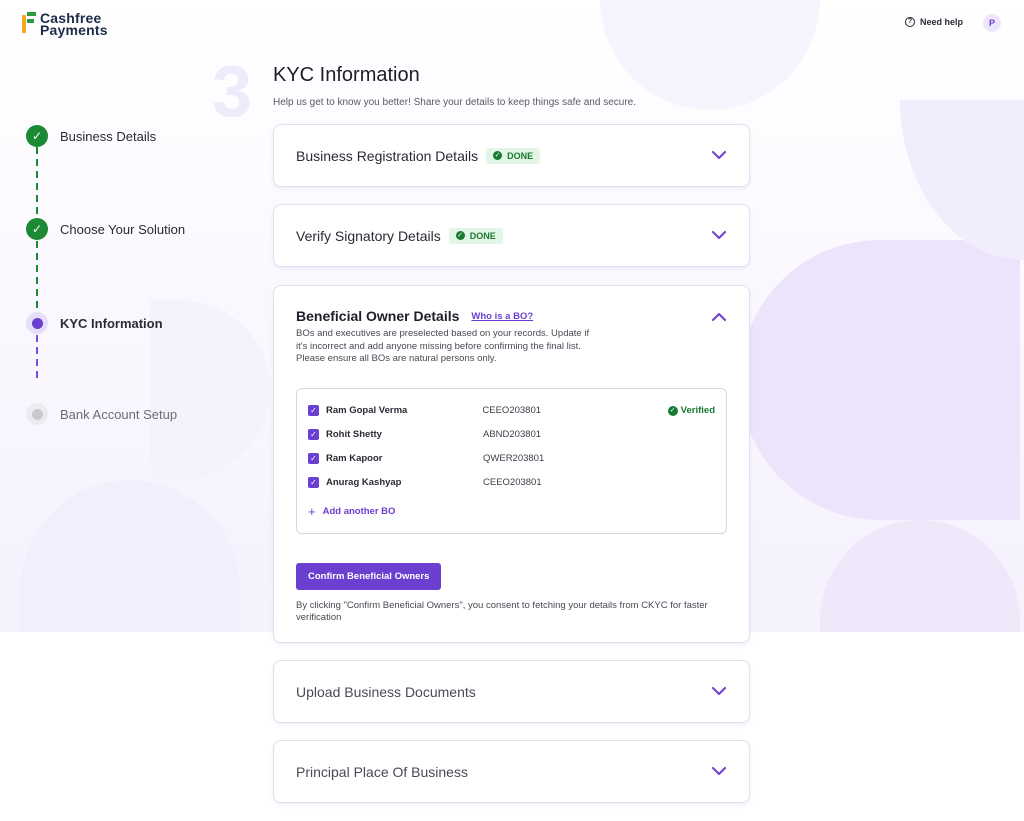 The image size is (1024, 821). I want to click on step-business-details: ✓ Business Details, so click(91, 136).